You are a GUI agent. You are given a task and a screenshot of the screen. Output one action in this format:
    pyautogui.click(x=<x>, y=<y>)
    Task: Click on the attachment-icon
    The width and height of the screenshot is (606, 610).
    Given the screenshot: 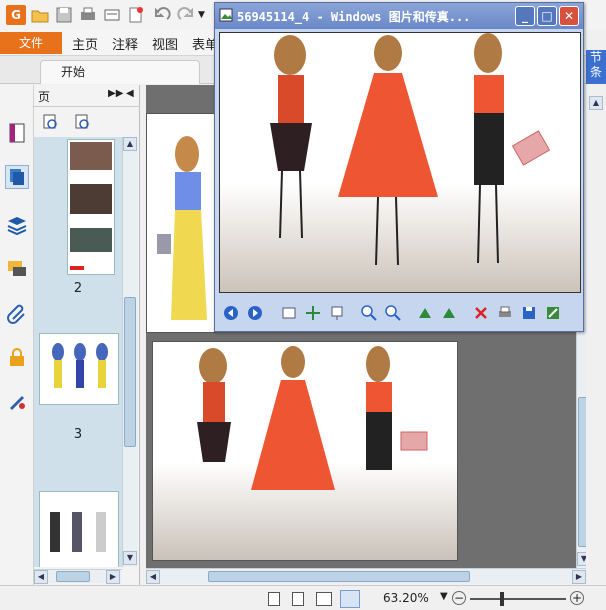 What is the action you would take?
    pyautogui.click(x=17, y=313)
    